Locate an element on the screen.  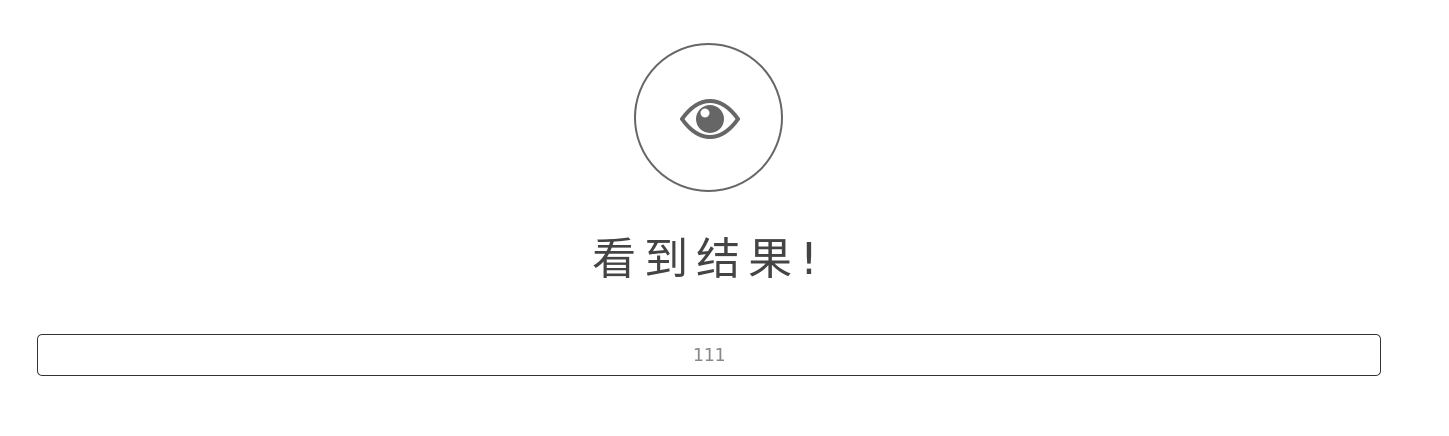
result-title: 看到结果! is located at coordinates (709, 259).